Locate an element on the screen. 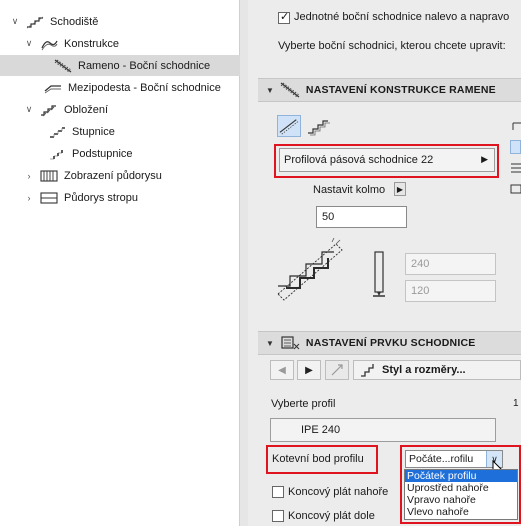  stepped-stringer-icon is located at coordinates (319, 128).